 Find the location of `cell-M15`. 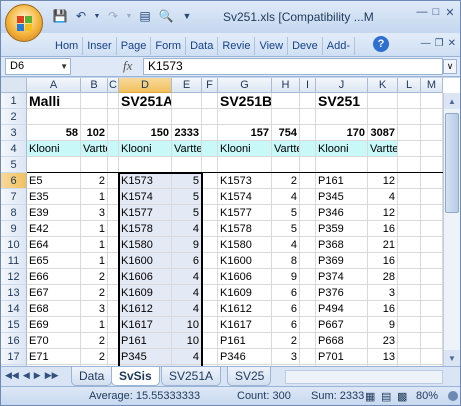

cell-M15 is located at coordinates (432, 325).